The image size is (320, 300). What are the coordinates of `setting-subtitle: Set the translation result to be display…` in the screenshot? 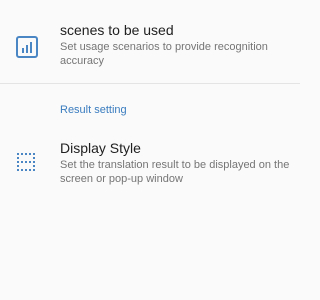 It's located at (175, 172).